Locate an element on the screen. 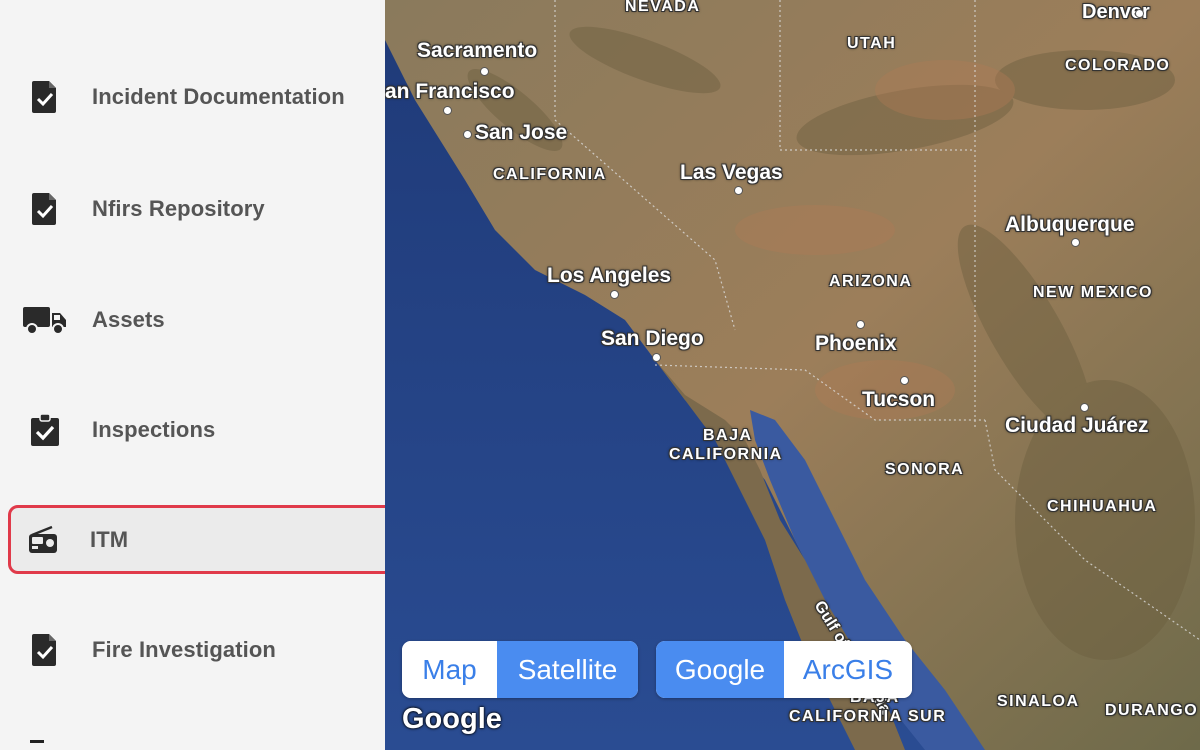 The width and height of the screenshot is (1200, 750). partial-icon is located at coordinates (37, 745).